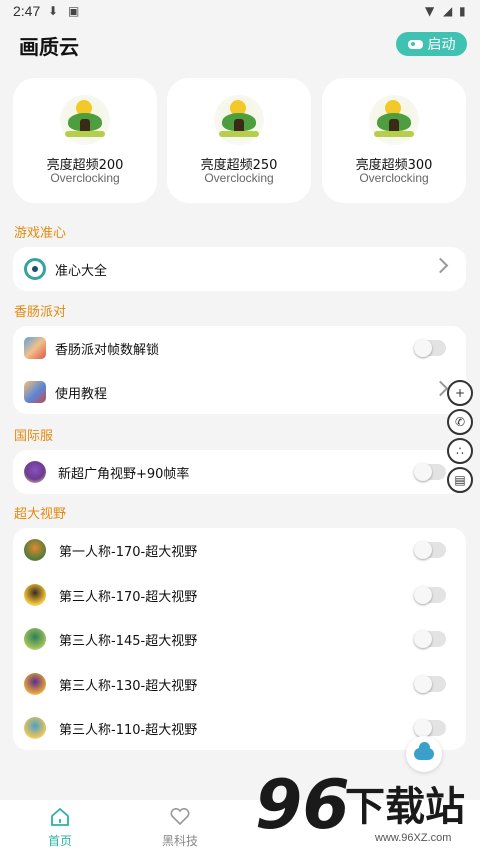  I want to click on start-button-label: 启动, so click(441, 45).